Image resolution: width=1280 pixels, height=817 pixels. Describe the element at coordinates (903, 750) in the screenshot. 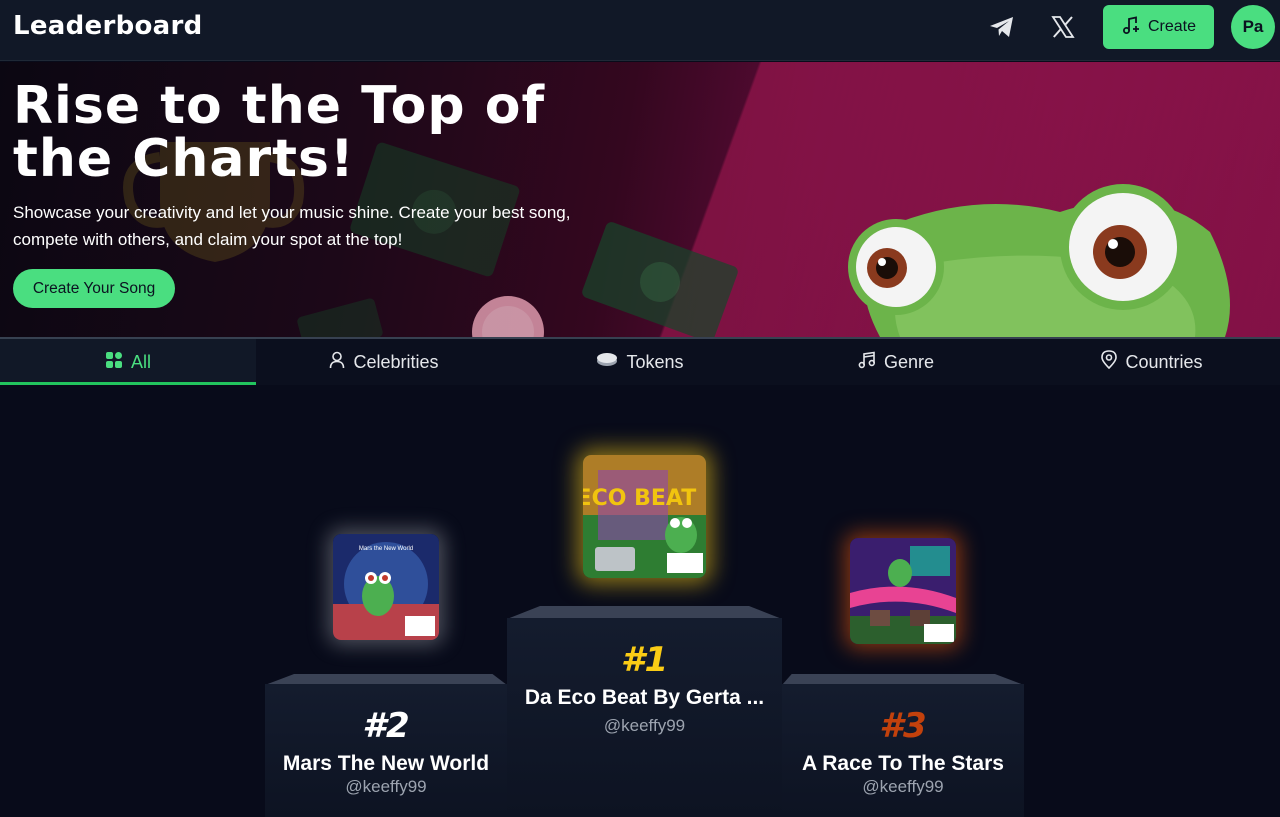

I see `podium-block-third` at that location.